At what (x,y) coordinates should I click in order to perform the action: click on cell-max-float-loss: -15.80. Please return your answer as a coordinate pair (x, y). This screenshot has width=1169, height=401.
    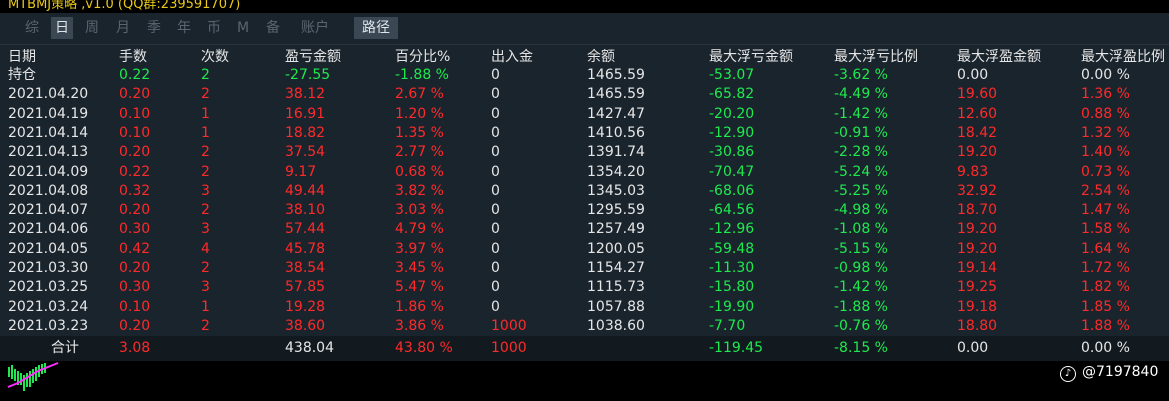
    Looking at the image, I should click on (732, 287).